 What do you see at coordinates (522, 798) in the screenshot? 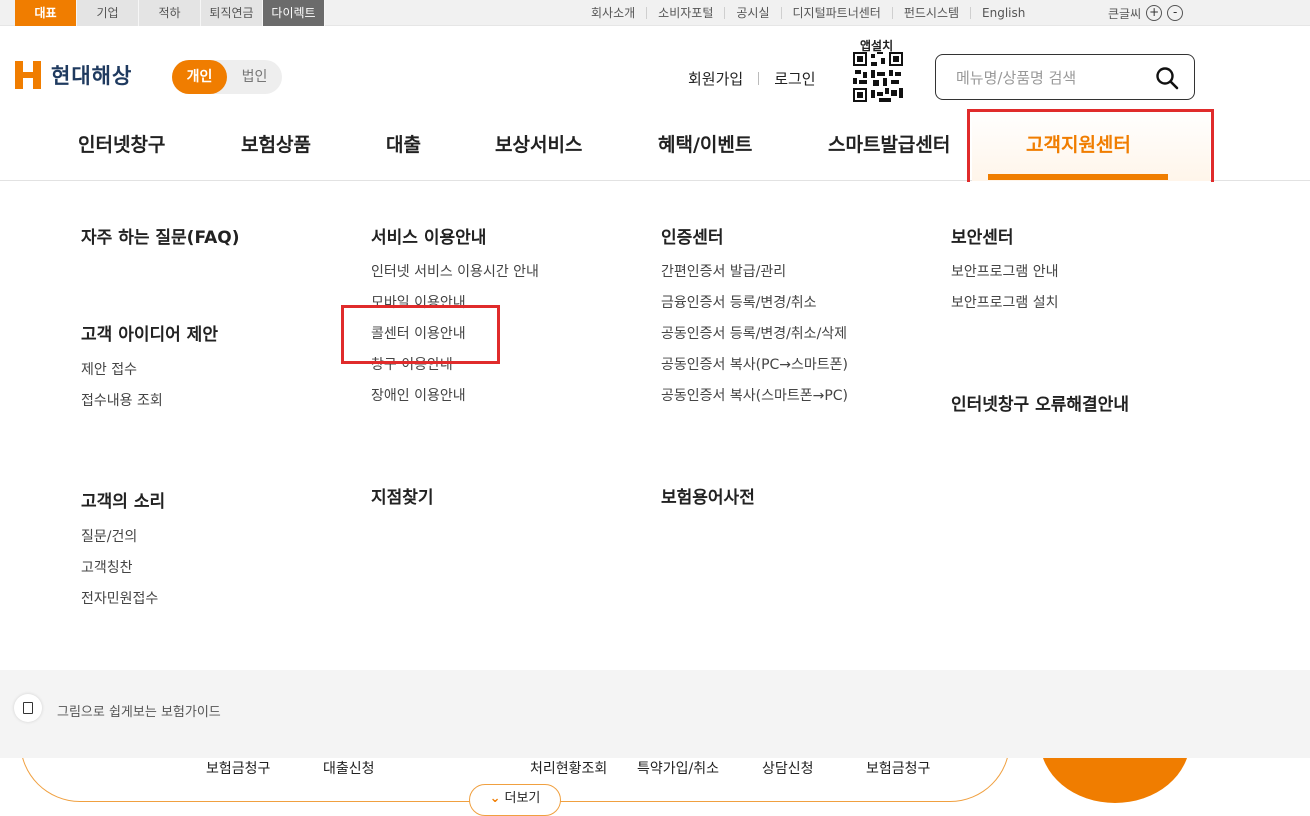
I see `more-label: 더보기` at bounding box center [522, 798].